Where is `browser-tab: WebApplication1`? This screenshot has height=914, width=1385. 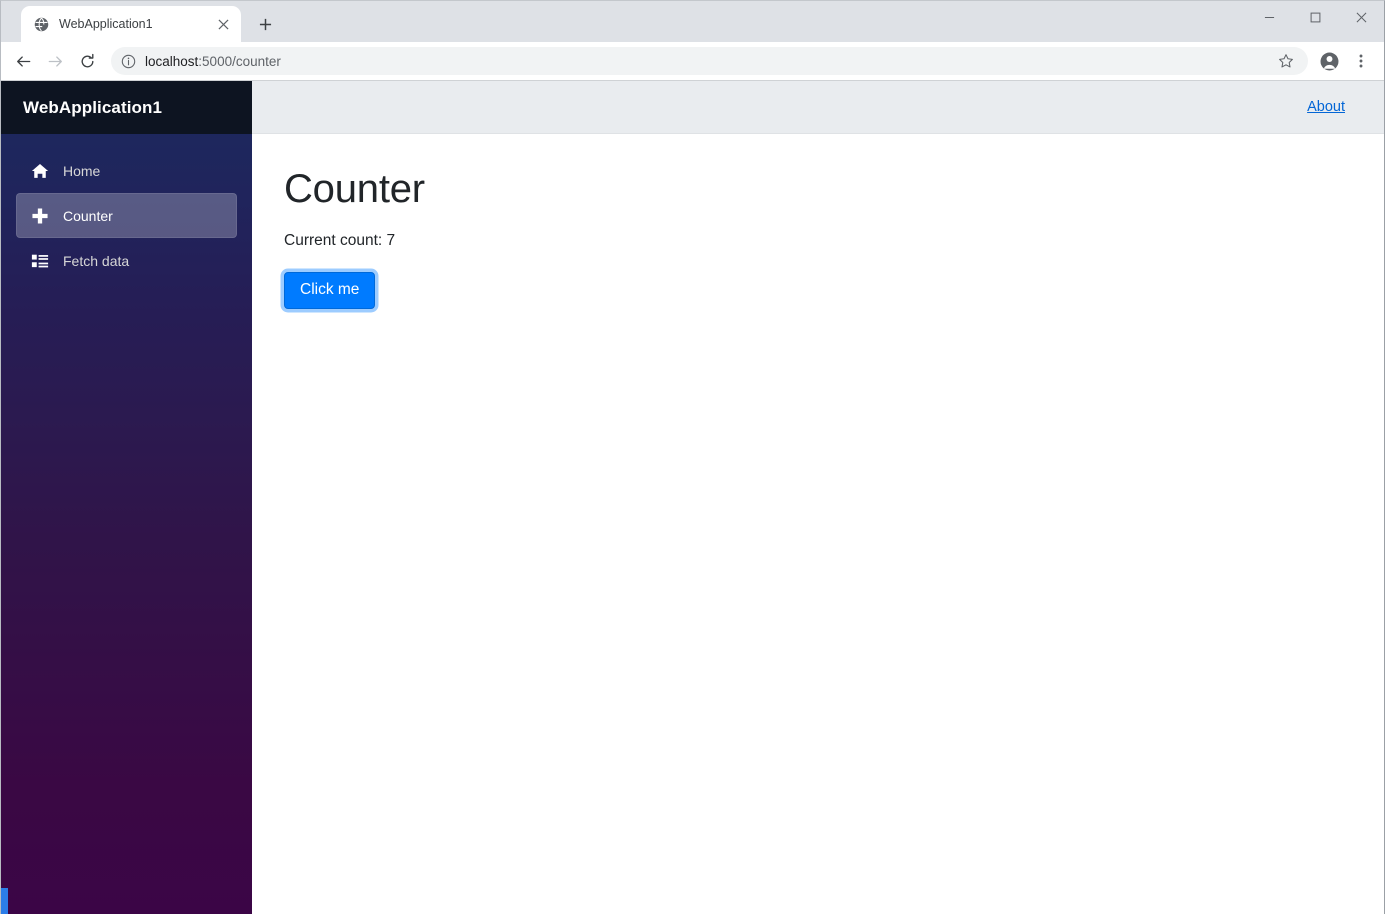
browser-tab: WebApplication1 is located at coordinates (131, 24).